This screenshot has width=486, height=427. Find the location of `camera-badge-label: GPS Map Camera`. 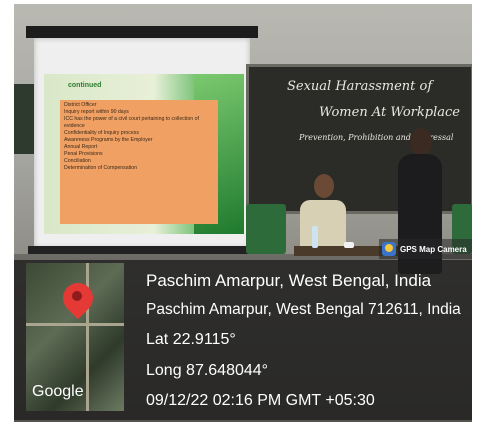

camera-badge-label: GPS Map Camera is located at coordinates (433, 249).